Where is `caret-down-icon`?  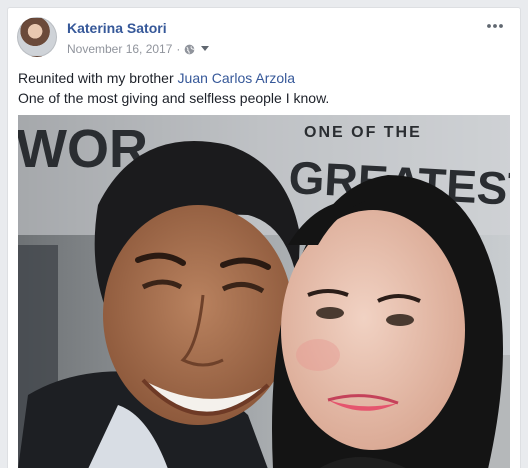
caret-down-icon is located at coordinates (205, 49).